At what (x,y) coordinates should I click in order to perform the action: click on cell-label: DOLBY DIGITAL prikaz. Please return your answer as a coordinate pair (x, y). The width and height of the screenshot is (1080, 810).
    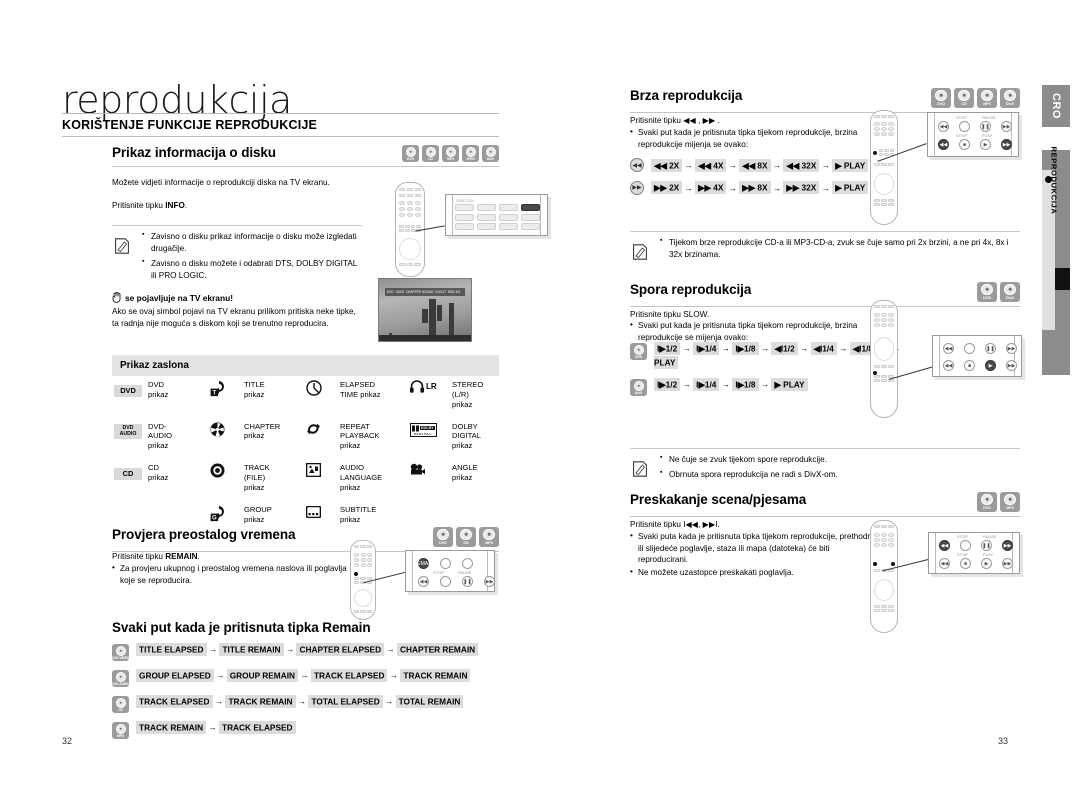
    Looking at the image, I should click on (466, 436).